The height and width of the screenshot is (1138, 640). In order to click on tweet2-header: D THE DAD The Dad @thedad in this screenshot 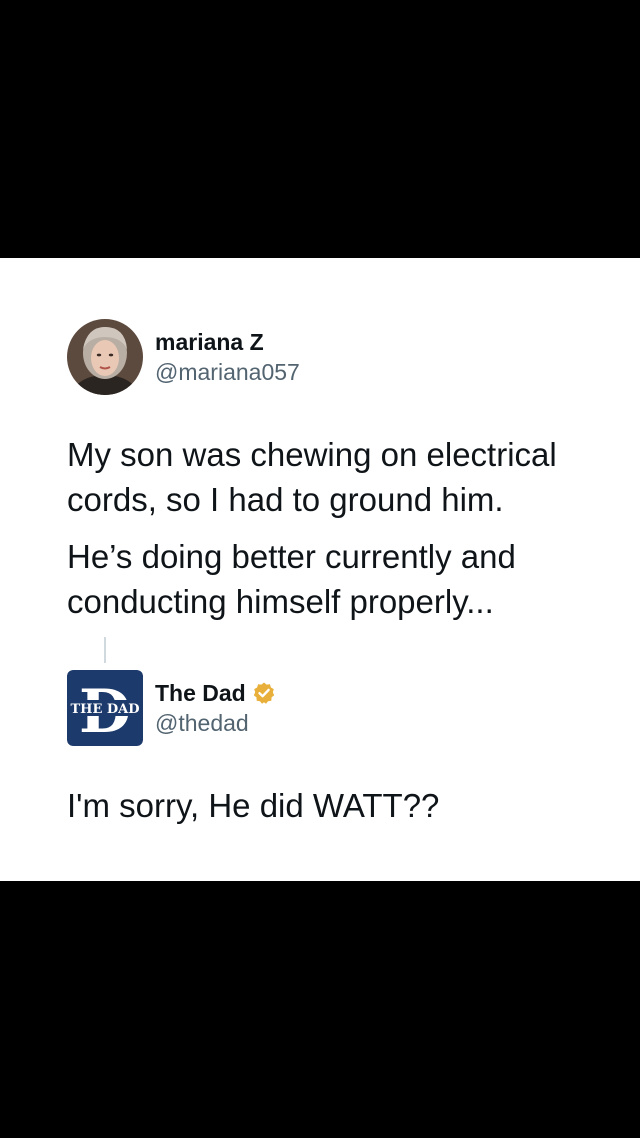, I will do `click(171, 708)`.